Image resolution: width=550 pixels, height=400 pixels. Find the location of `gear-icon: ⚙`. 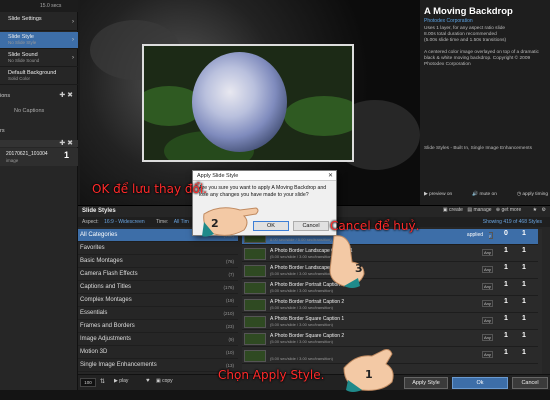

gear-icon: ⚙ is located at coordinates (544, 210).